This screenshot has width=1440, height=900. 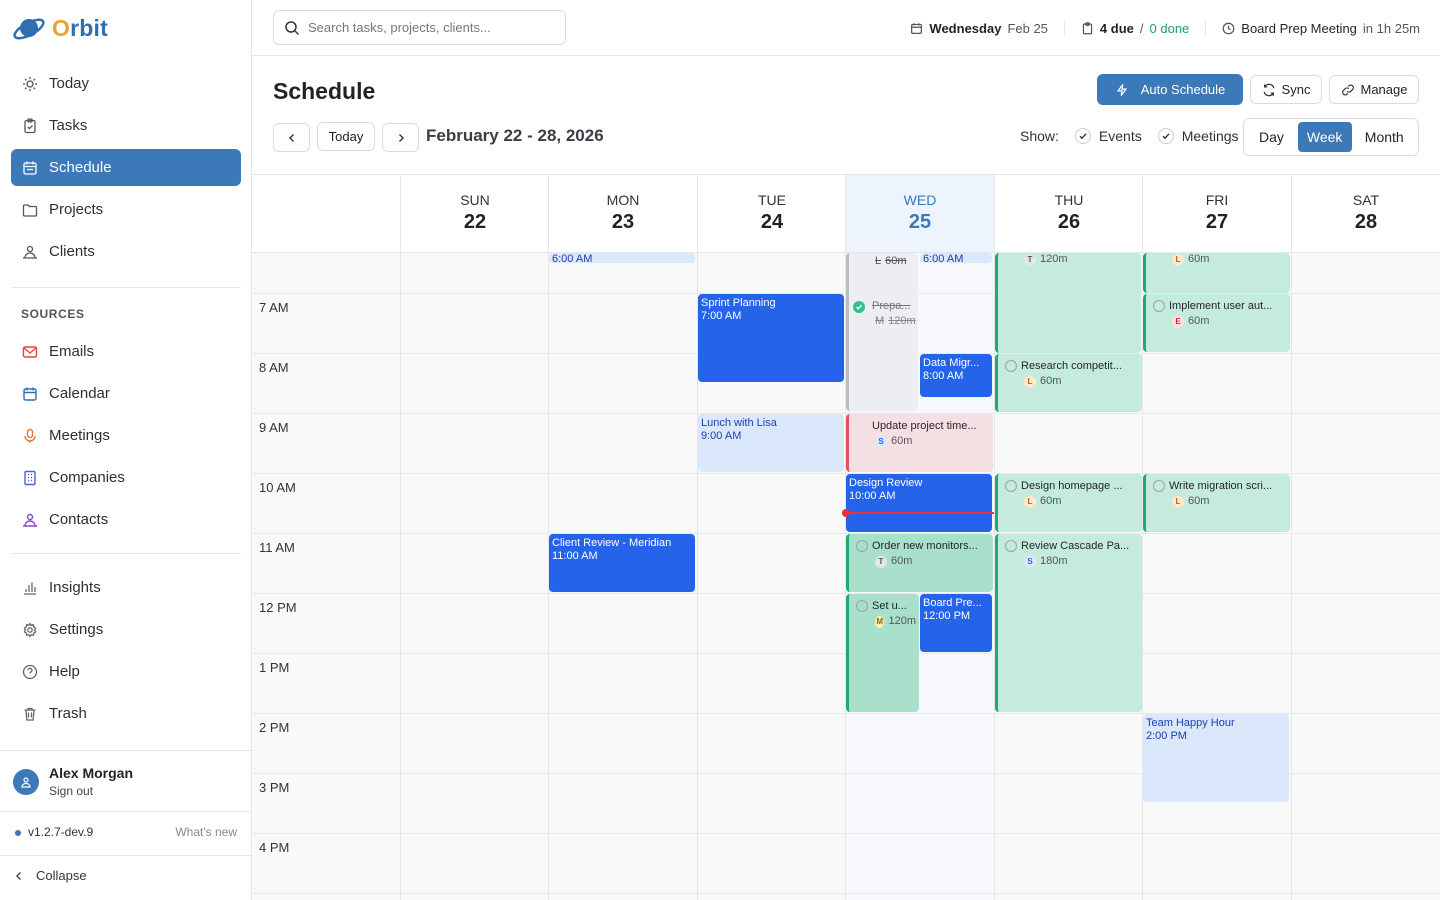 What do you see at coordinates (1268, 89) in the screenshot?
I see `sync-icon` at bounding box center [1268, 89].